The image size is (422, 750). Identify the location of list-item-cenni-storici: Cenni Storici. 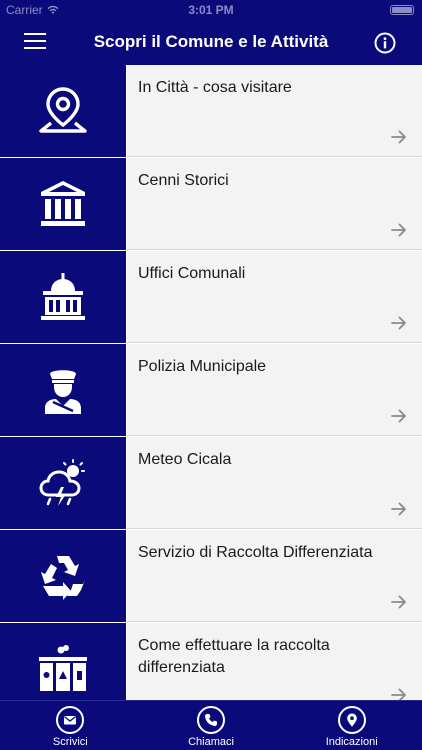
(211, 204).